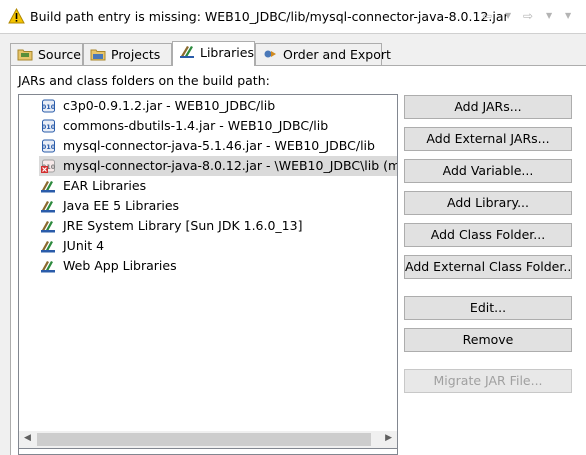 The width and height of the screenshot is (586, 455). I want to click on projects-icon, so click(98, 55).